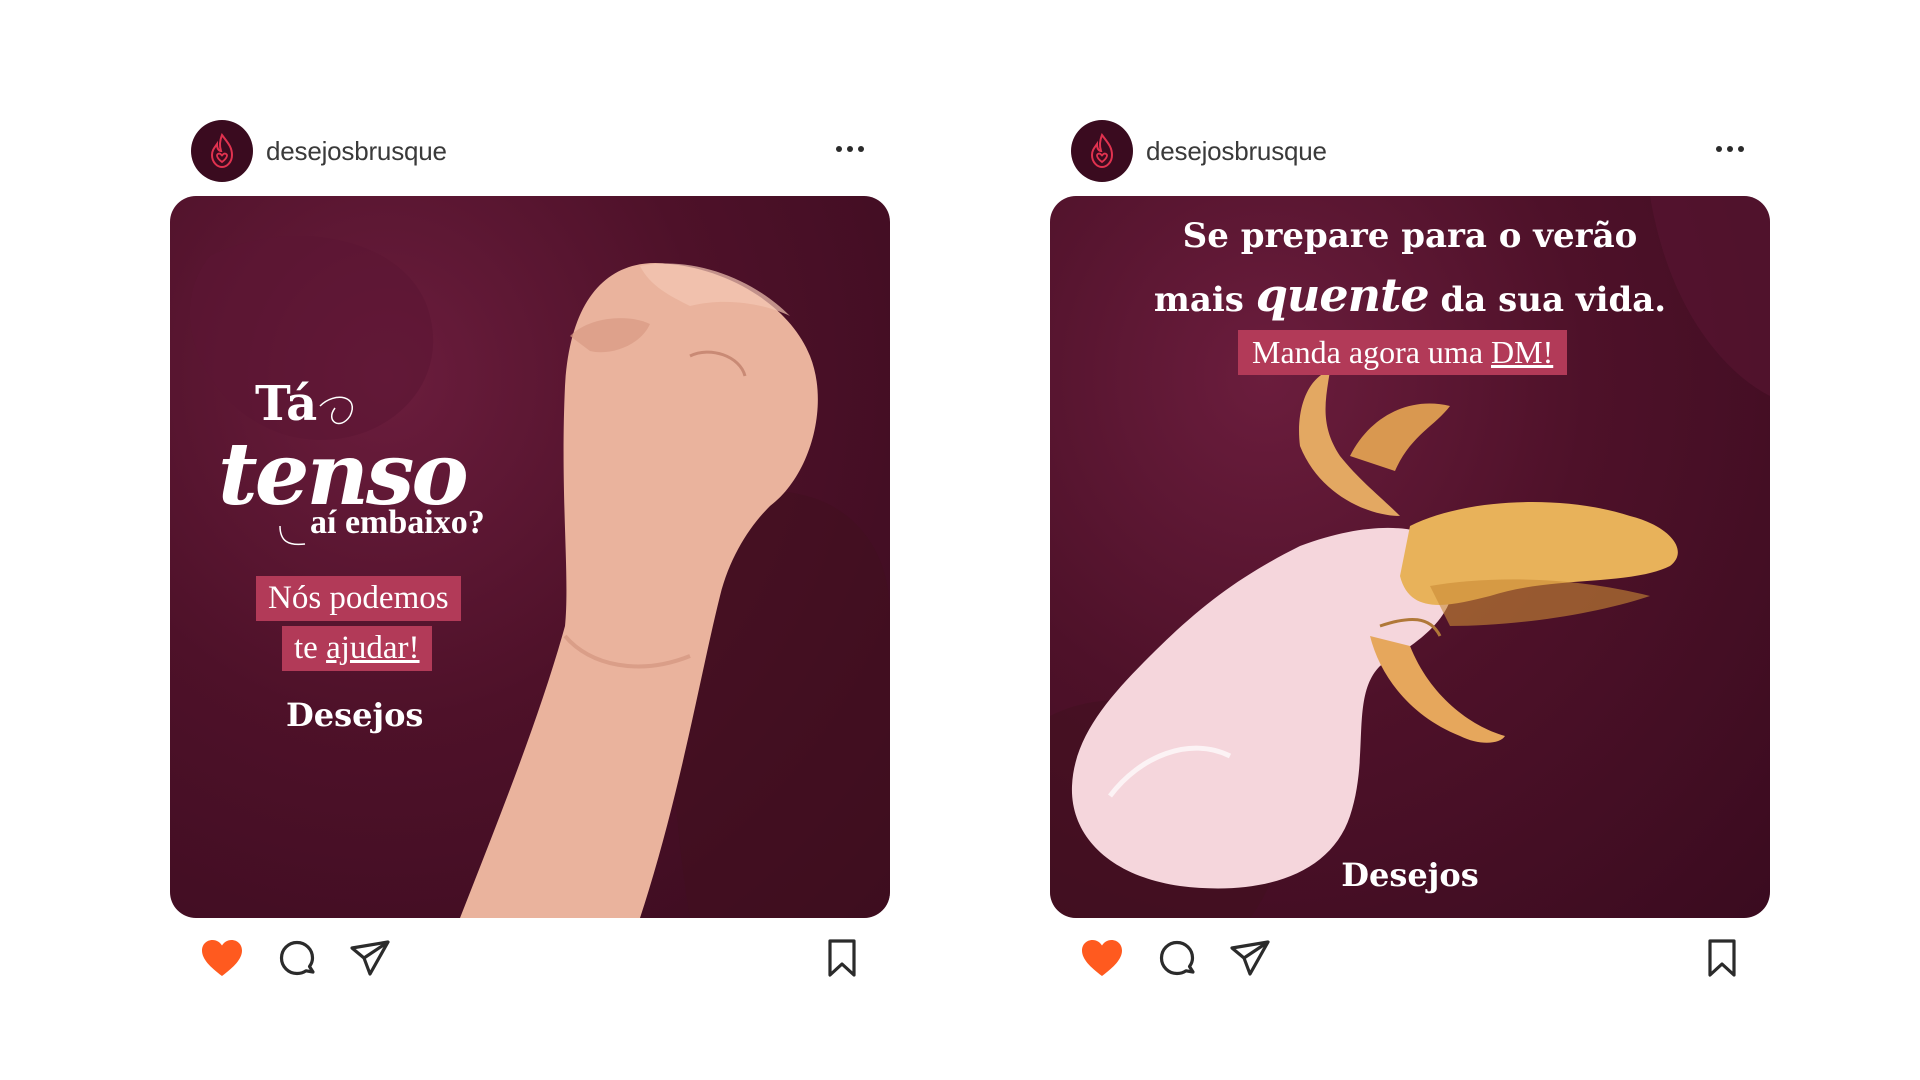 The height and width of the screenshot is (1080, 1920). Describe the element at coordinates (1342, 295) in the screenshot. I see `headline-line2-emphasis: quente` at that location.